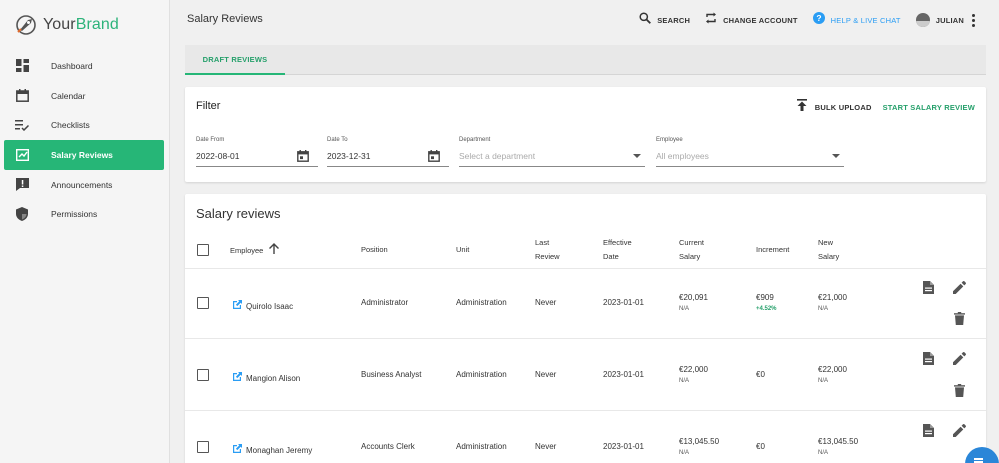 This screenshot has height=463, width=999. I want to click on user-name: JULIAN, so click(949, 20).